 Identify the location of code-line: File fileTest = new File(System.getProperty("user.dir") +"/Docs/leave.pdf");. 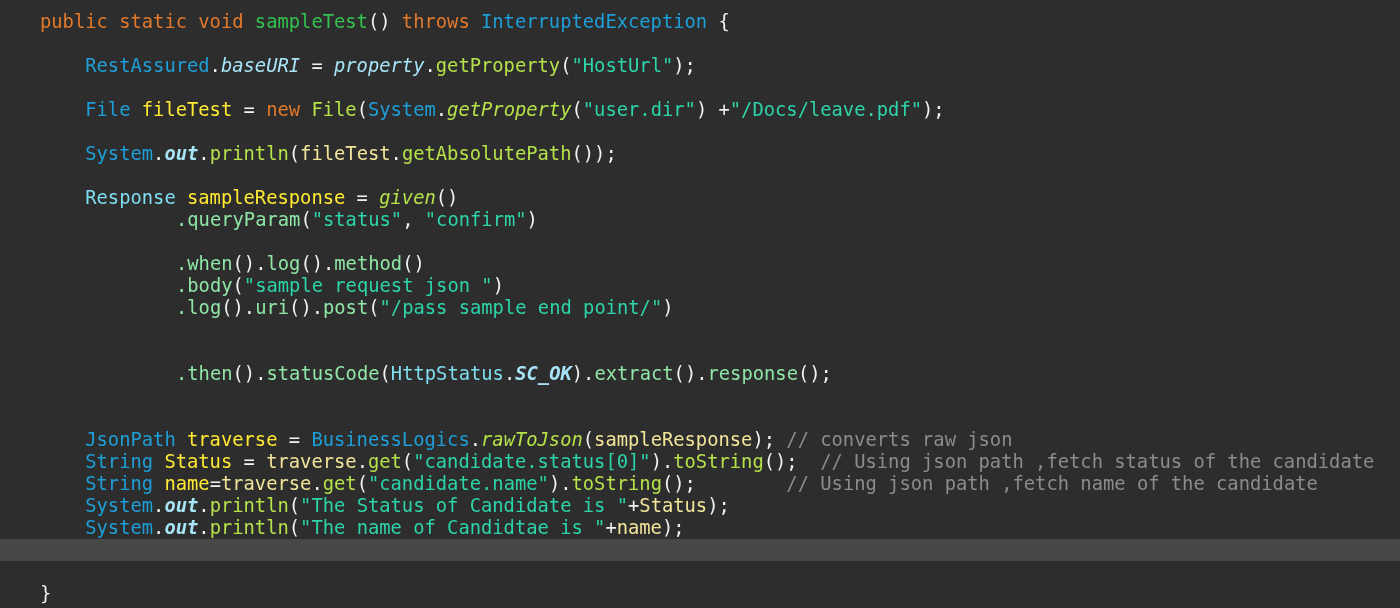
(515, 110).